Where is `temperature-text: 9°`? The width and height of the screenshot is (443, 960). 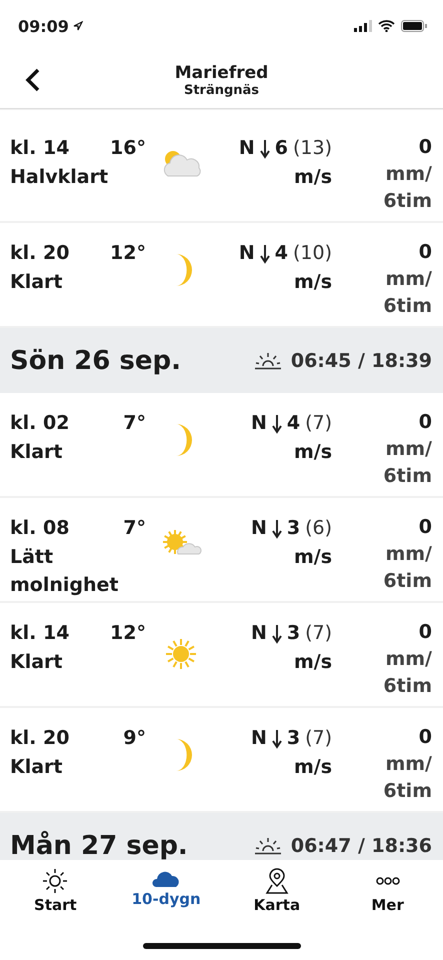 temperature-text: 9° is located at coordinates (134, 738).